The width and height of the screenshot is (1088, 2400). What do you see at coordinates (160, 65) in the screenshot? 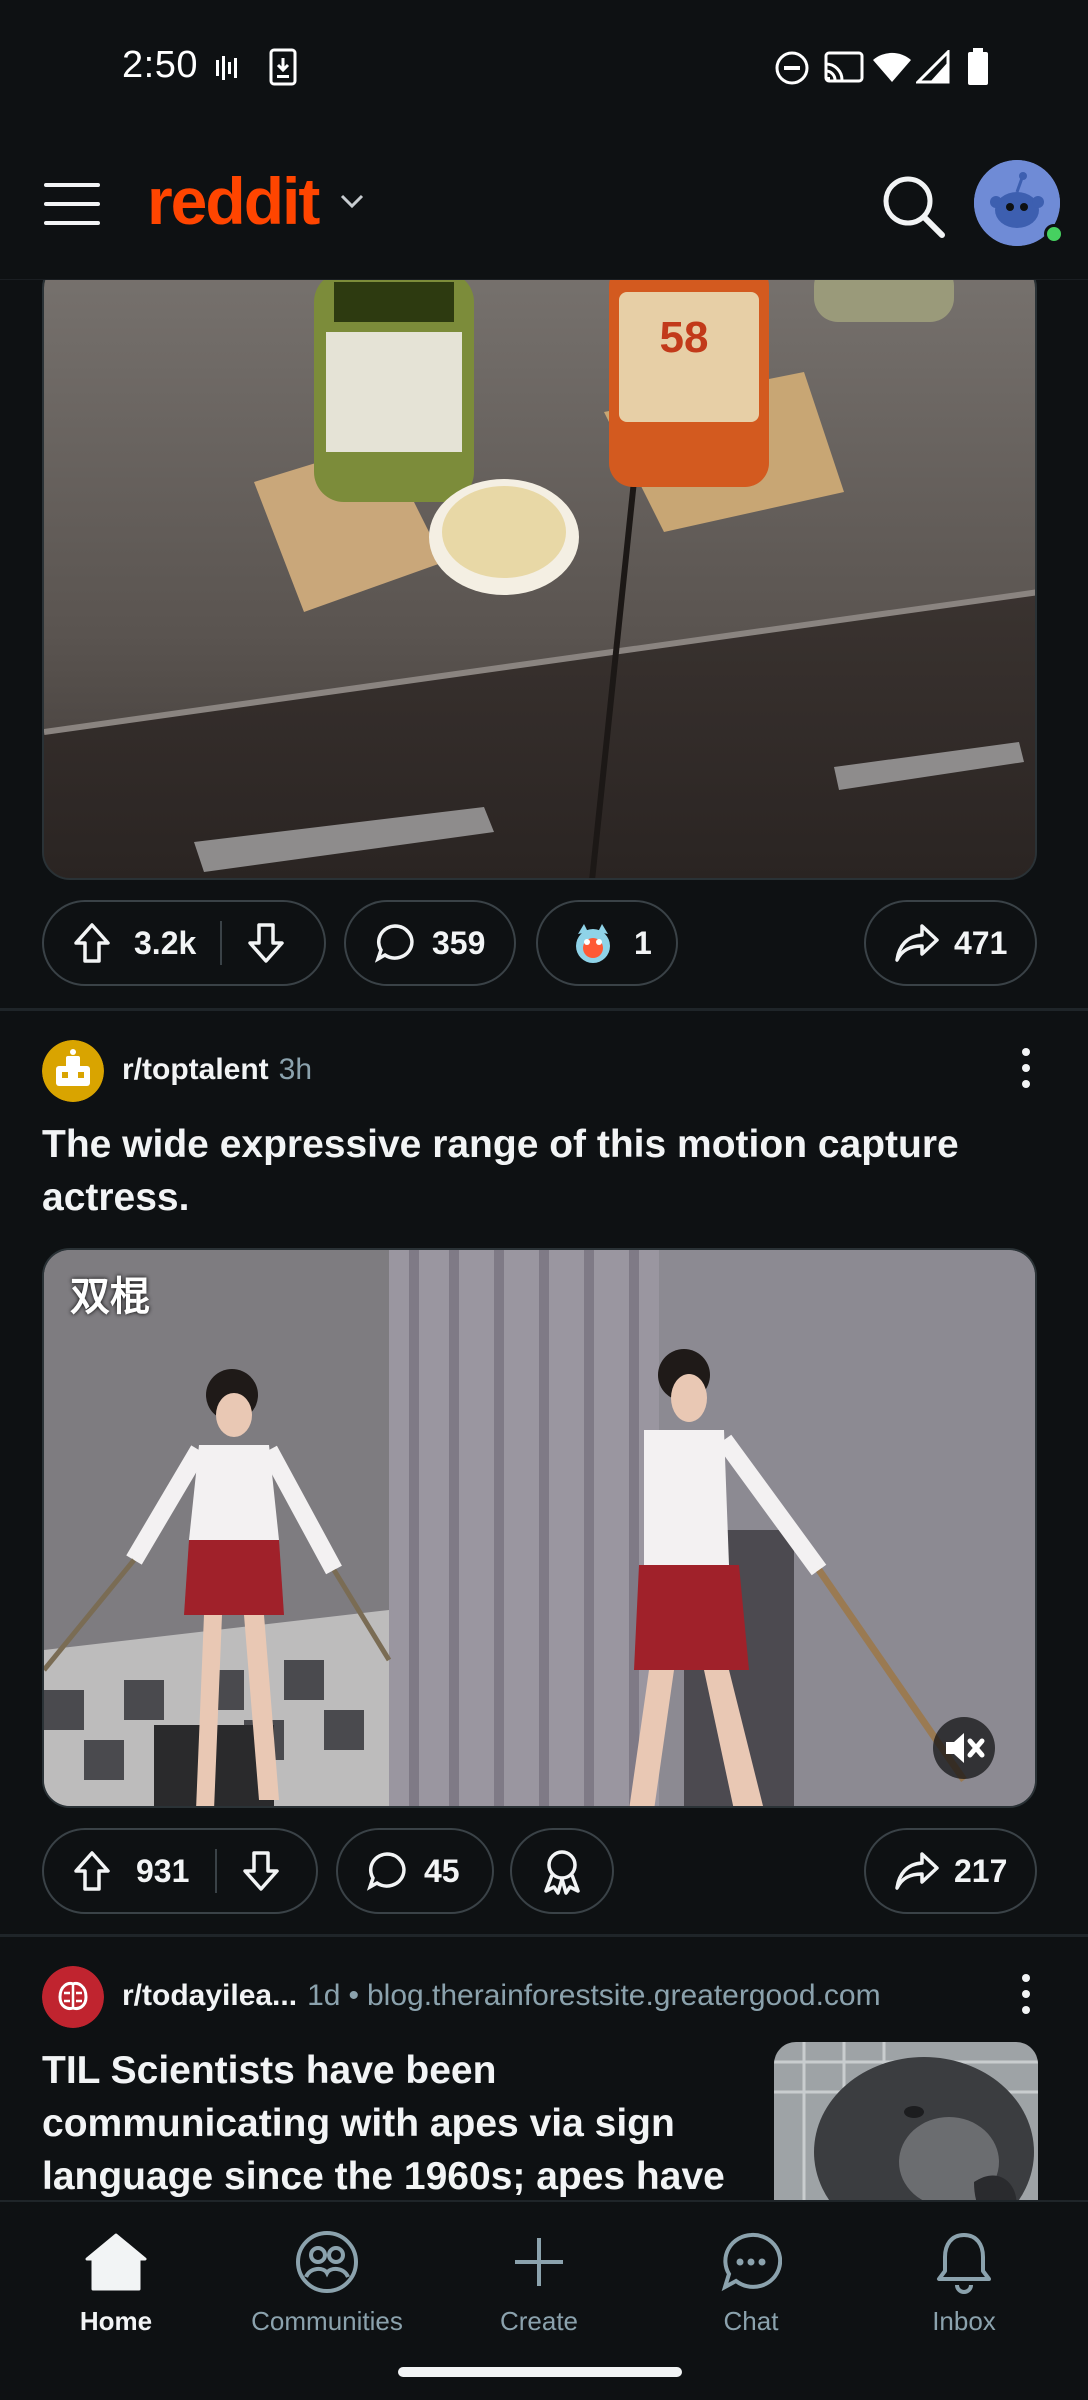
I see `status-time: 2:50` at bounding box center [160, 65].